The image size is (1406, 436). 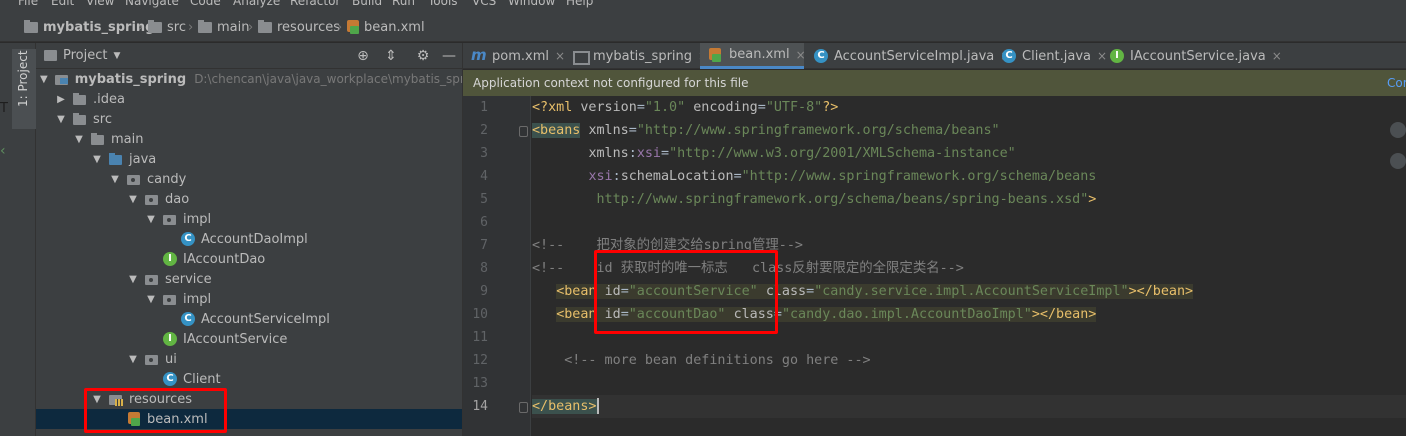 What do you see at coordinates (597, 406) in the screenshot?
I see `text-caret` at bounding box center [597, 406].